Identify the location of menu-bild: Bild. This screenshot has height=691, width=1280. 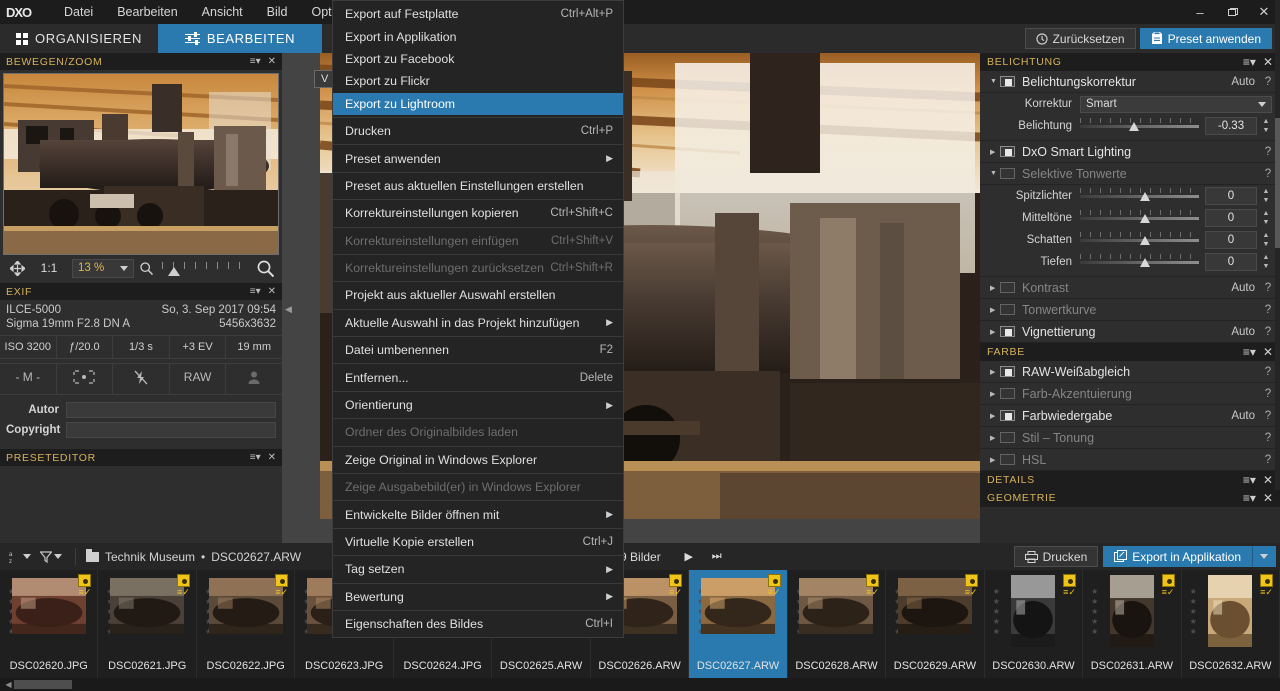
(277, 12).